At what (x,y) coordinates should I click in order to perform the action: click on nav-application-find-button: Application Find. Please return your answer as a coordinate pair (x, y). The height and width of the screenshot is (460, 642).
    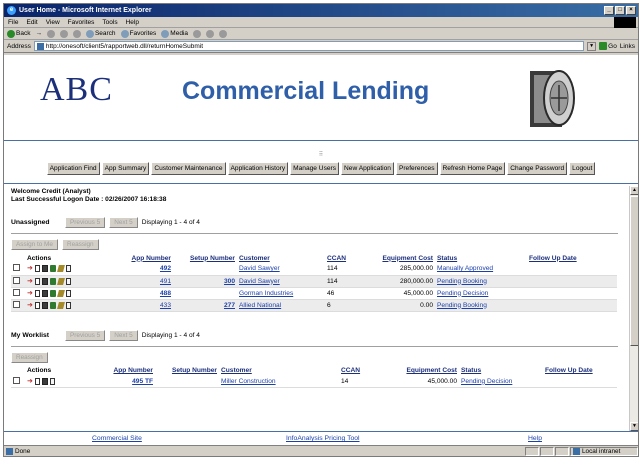
    Looking at the image, I should click on (73, 168).